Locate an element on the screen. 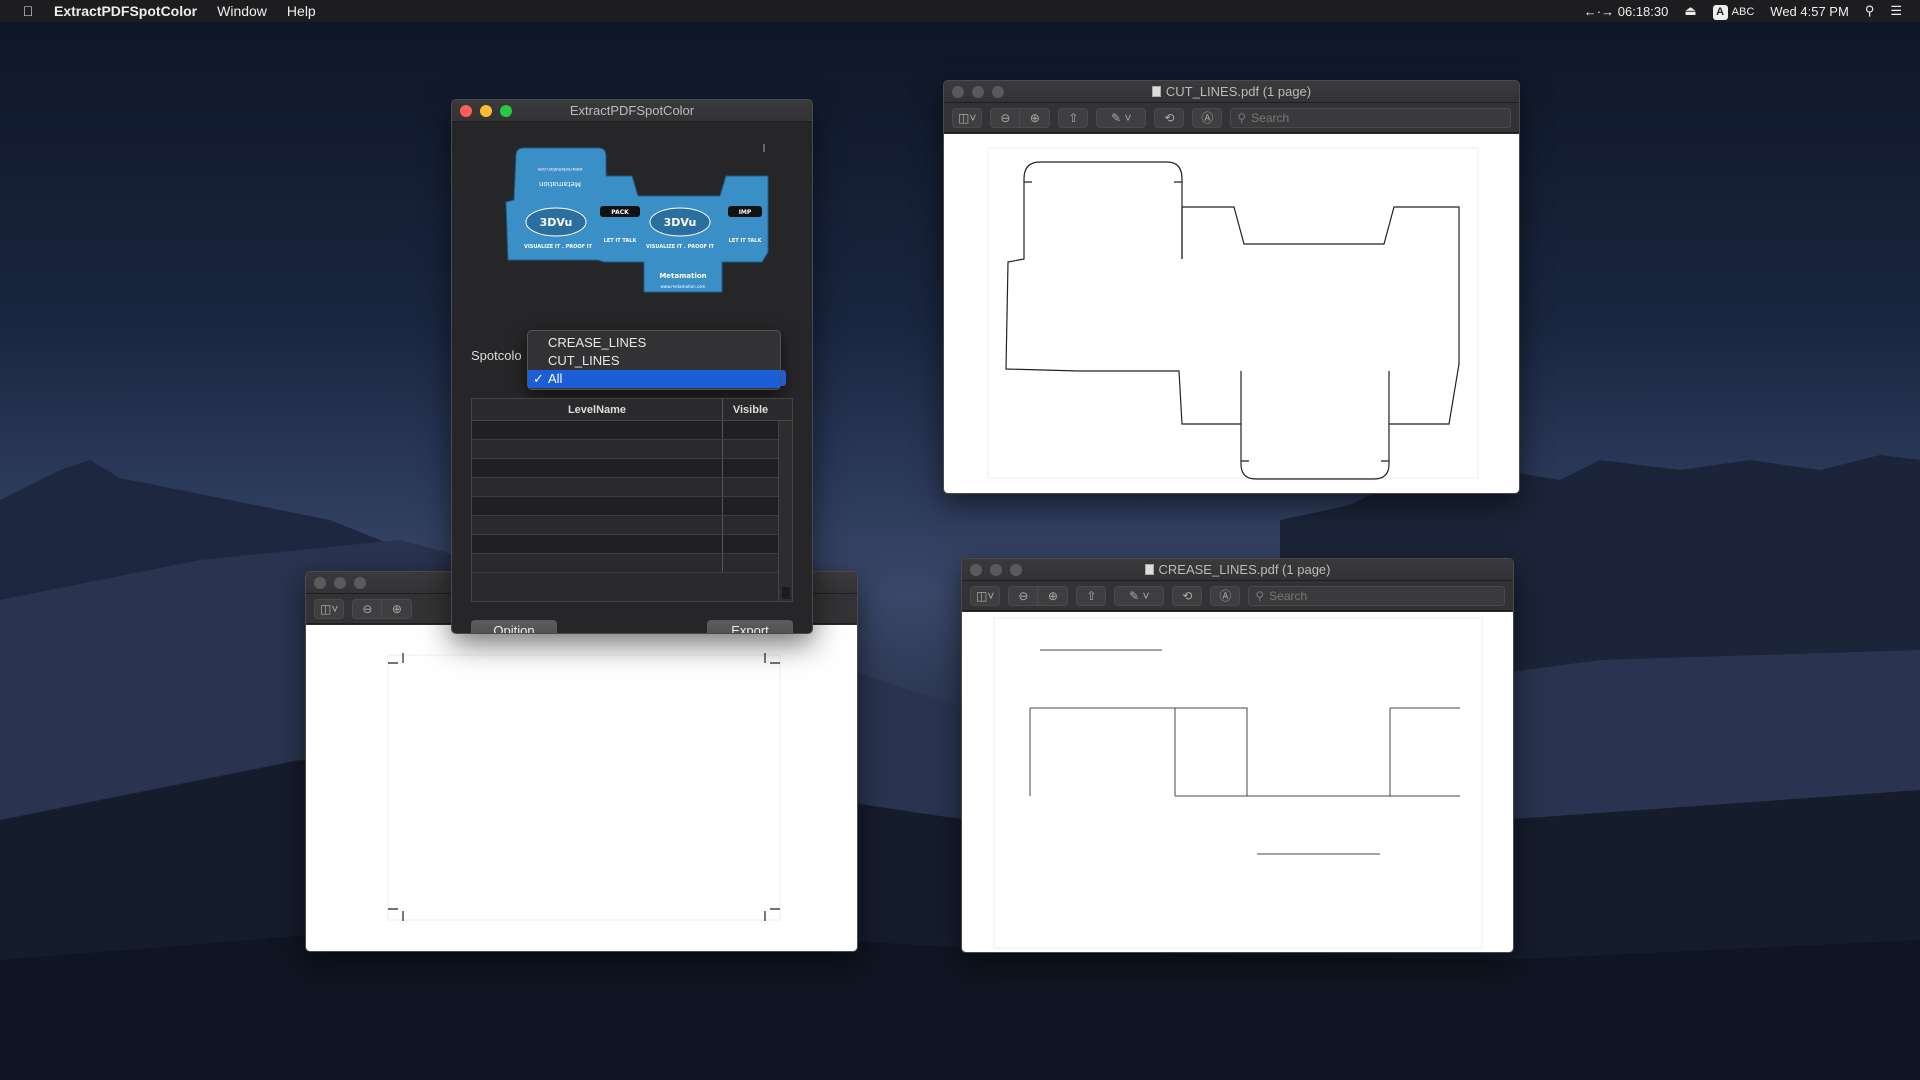  remote-status: ←·→ 06:18:30 is located at coordinates (1626, 11).